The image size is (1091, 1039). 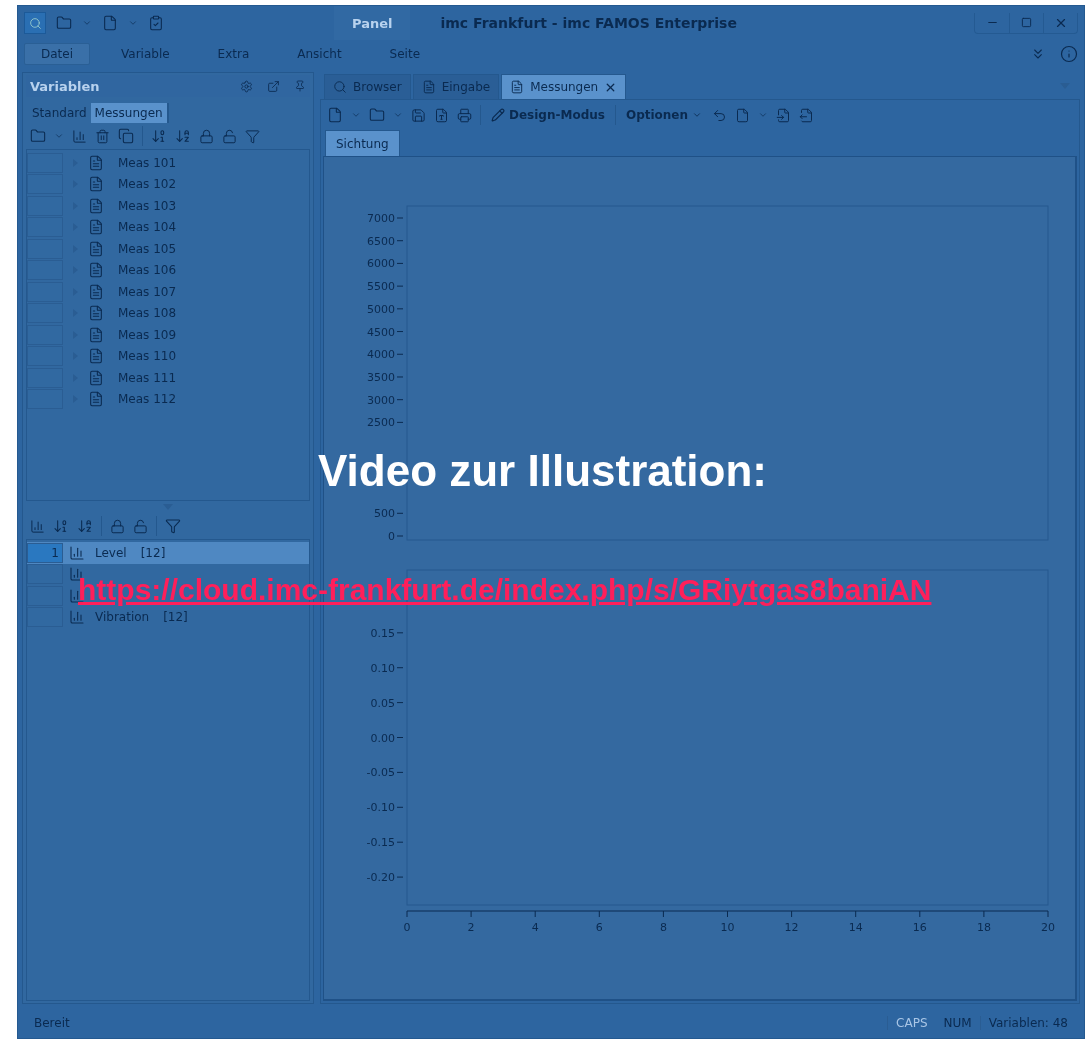 What do you see at coordinates (720, 115) in the screenshot?
I see `undo-icon` at bounding box center [720, 115].